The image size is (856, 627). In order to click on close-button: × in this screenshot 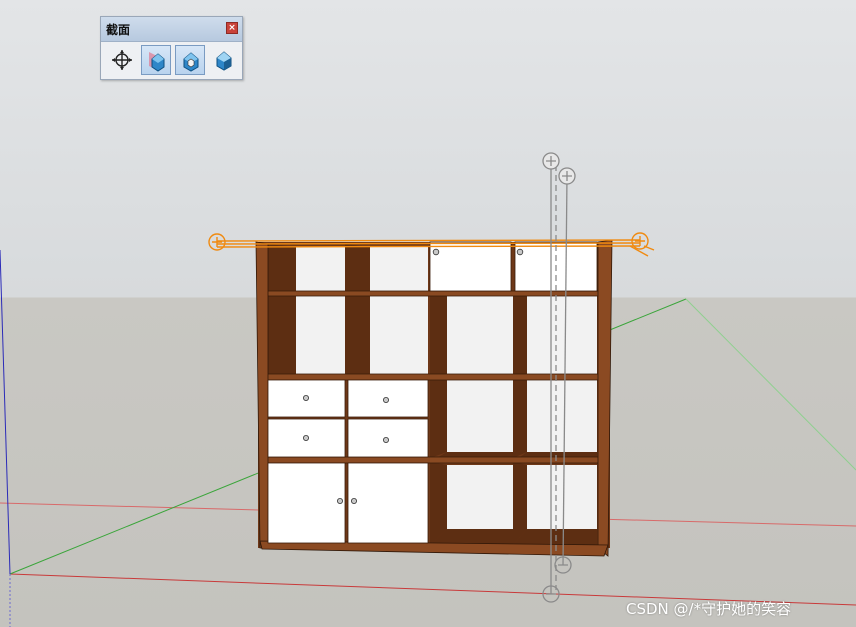, I will do `click(232, 28)`.